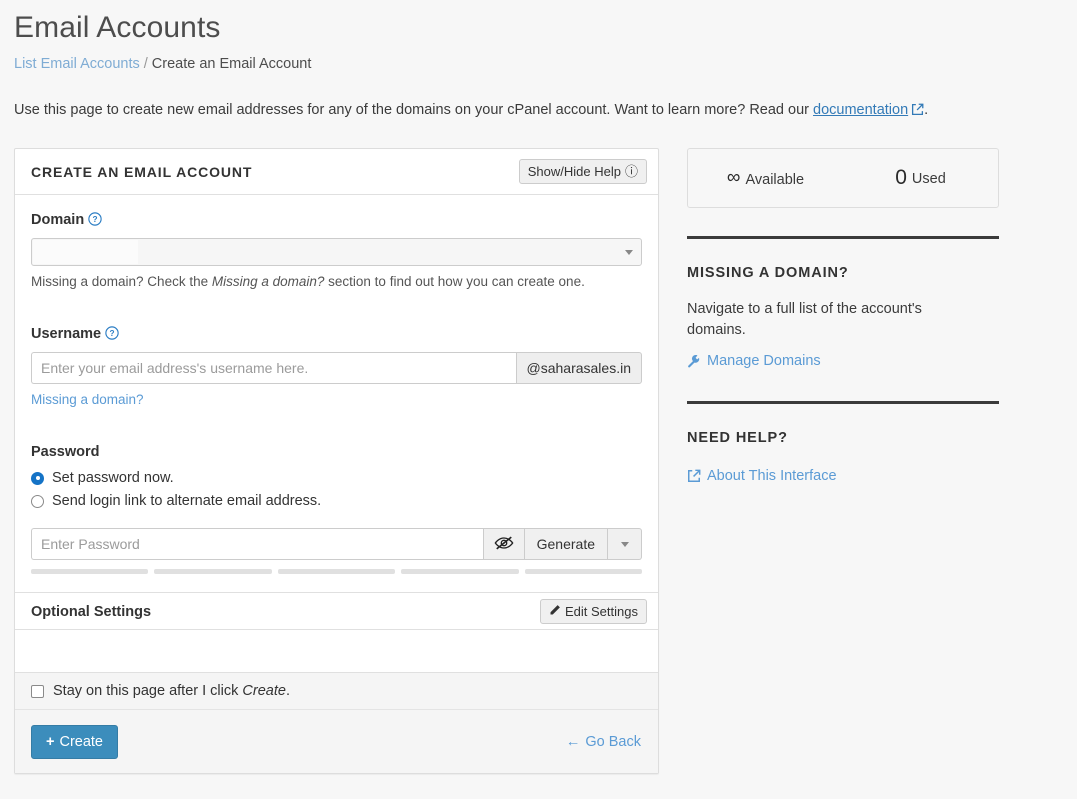 This screenshot has width=1077, height=799. What do you see at coordinates (631, 171) in the screenshot?
I see `question-circle-icon: ⓘ` at bounding box center [631, 171].